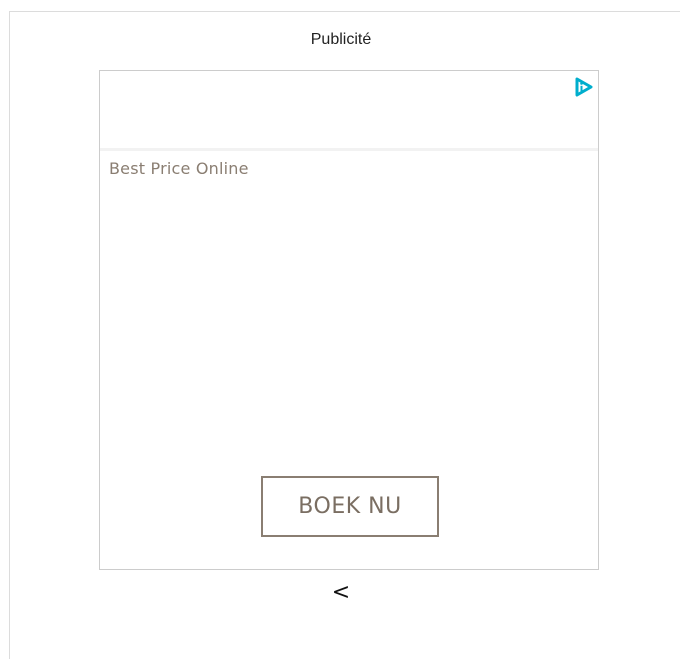  Describe the element at coordinates (350, 506) in the screenshot. I see `book-now-button: BOEK NU` at that location.